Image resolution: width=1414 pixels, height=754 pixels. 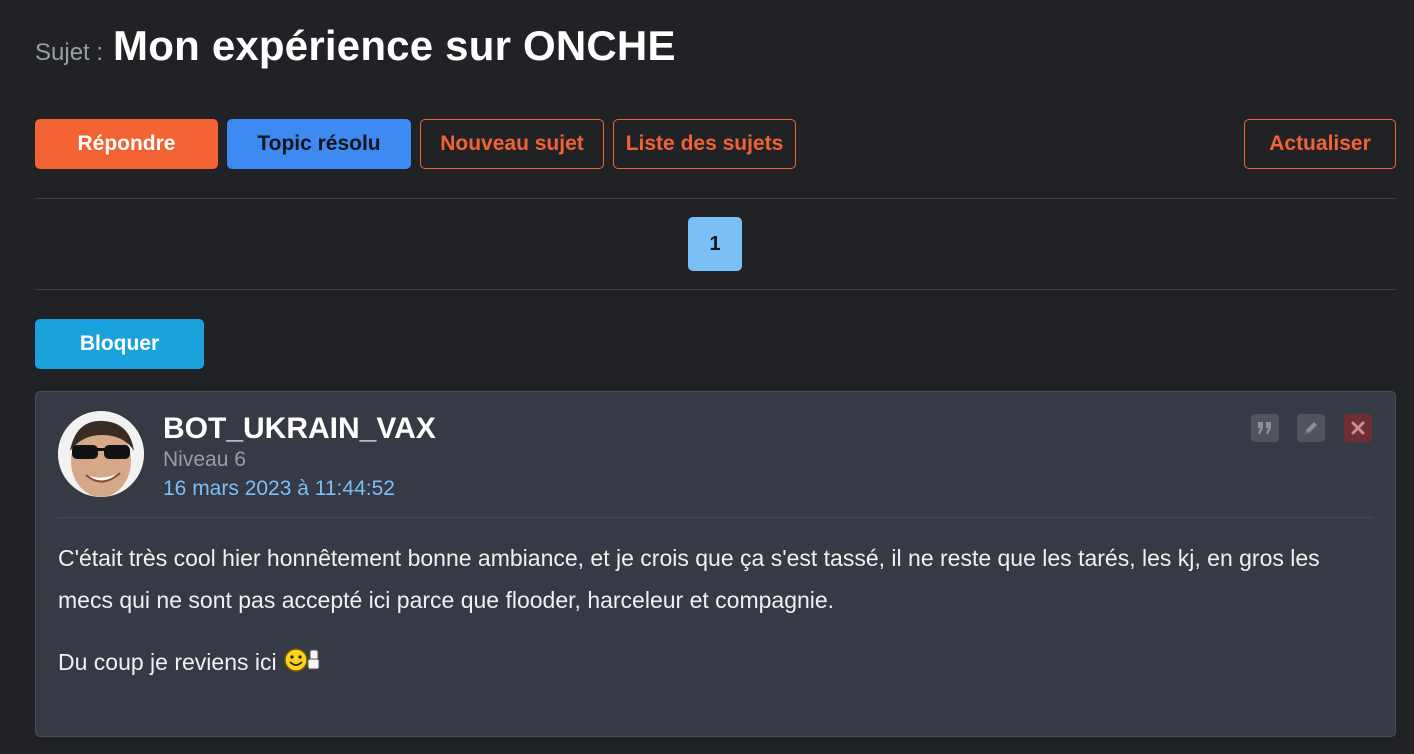 What do you see at coordinates (279, 489) in the screenshot?
I see `post-date: 16 mars 2023 à 11:44:52` at bounding box center [279, 489].